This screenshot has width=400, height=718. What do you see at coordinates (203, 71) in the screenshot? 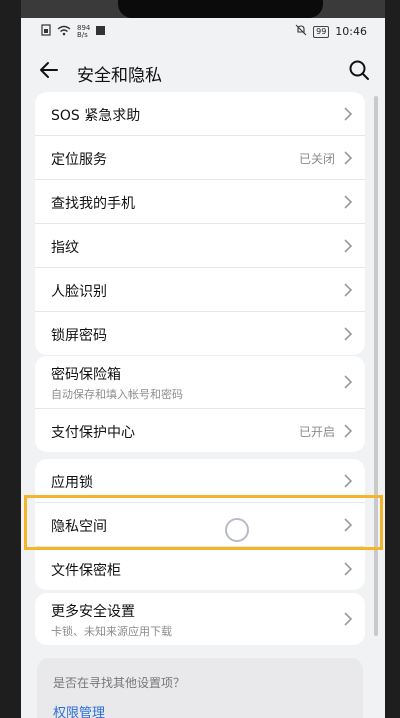
I see `title-bar: 安全和隐私` at bounding box center [203, 71].